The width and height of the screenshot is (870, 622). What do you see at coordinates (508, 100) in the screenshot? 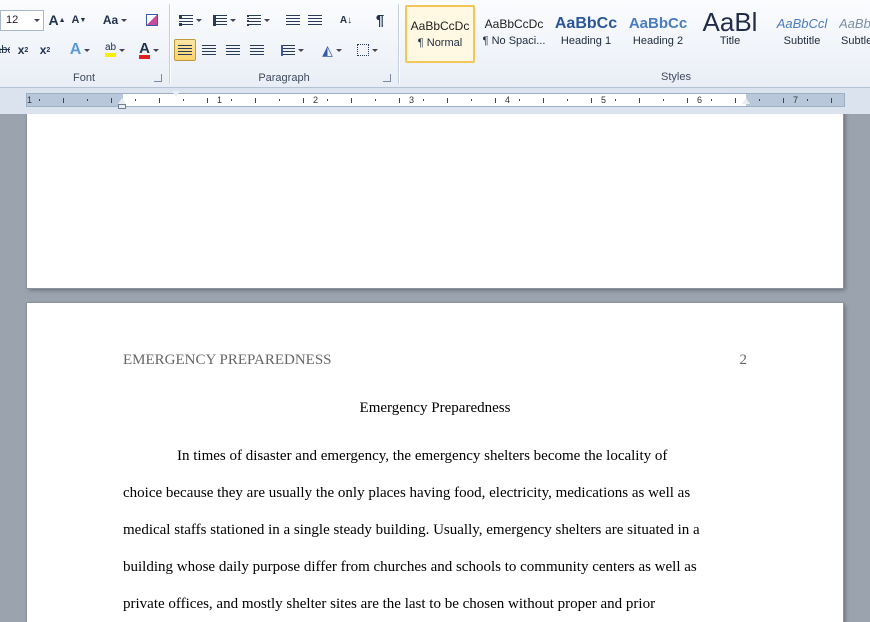
I see `ruler-number: 4` at bounding box center [508, 100].